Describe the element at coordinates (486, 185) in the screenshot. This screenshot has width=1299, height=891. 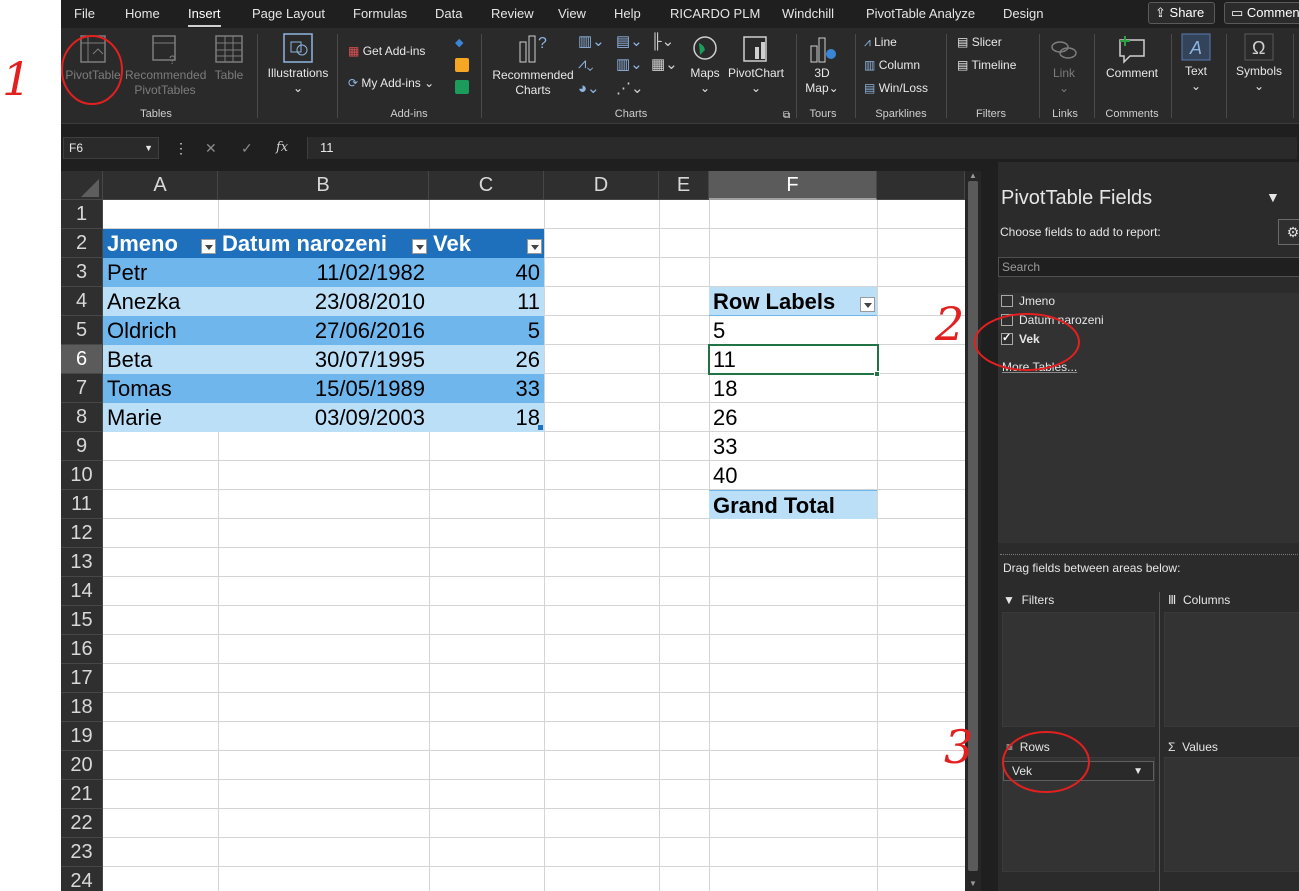
I see `column-header-c: C` at that location.